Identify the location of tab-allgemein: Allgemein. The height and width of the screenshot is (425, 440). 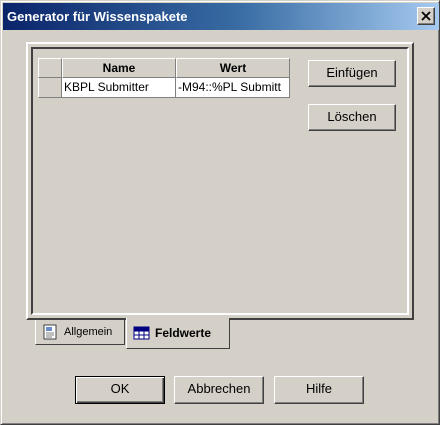
(80, 332).